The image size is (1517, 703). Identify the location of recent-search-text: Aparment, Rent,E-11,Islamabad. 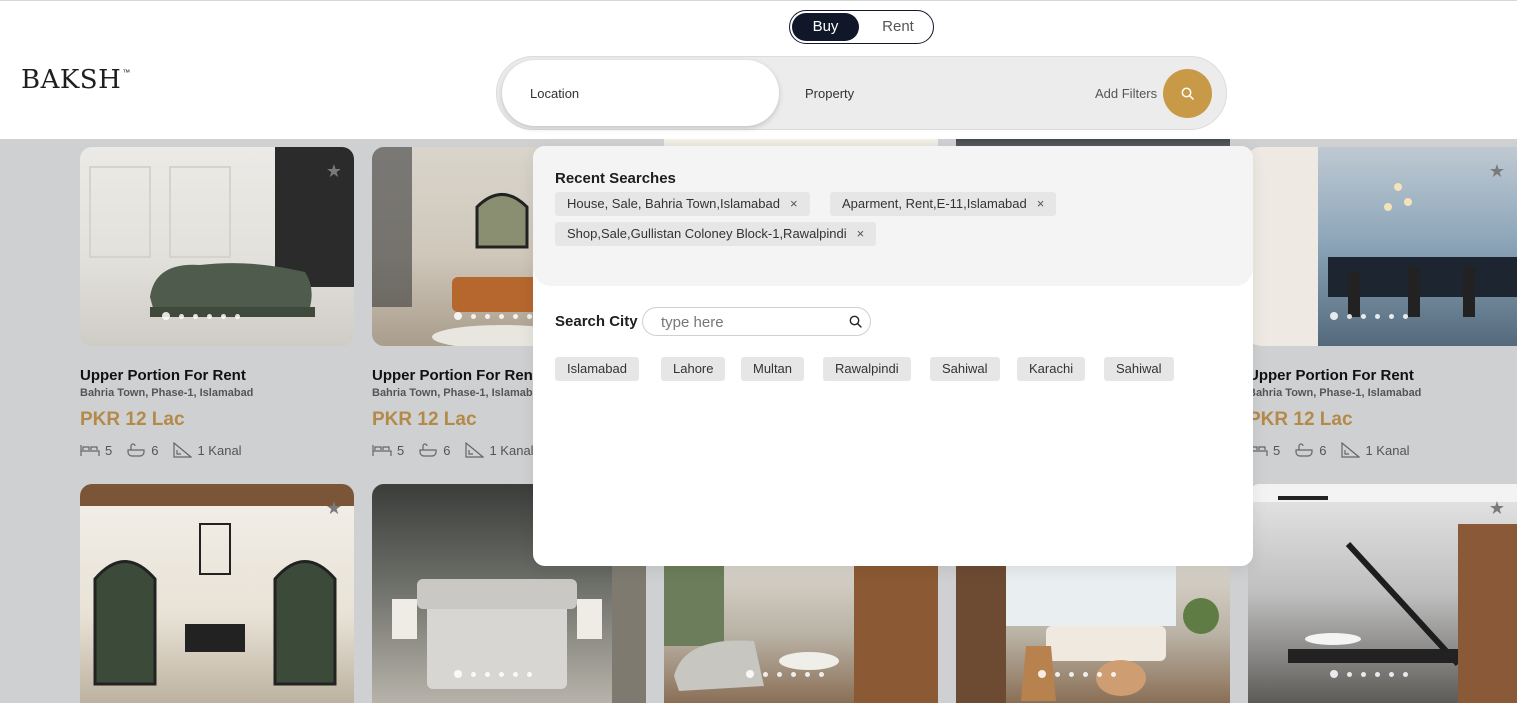
(934, 203).